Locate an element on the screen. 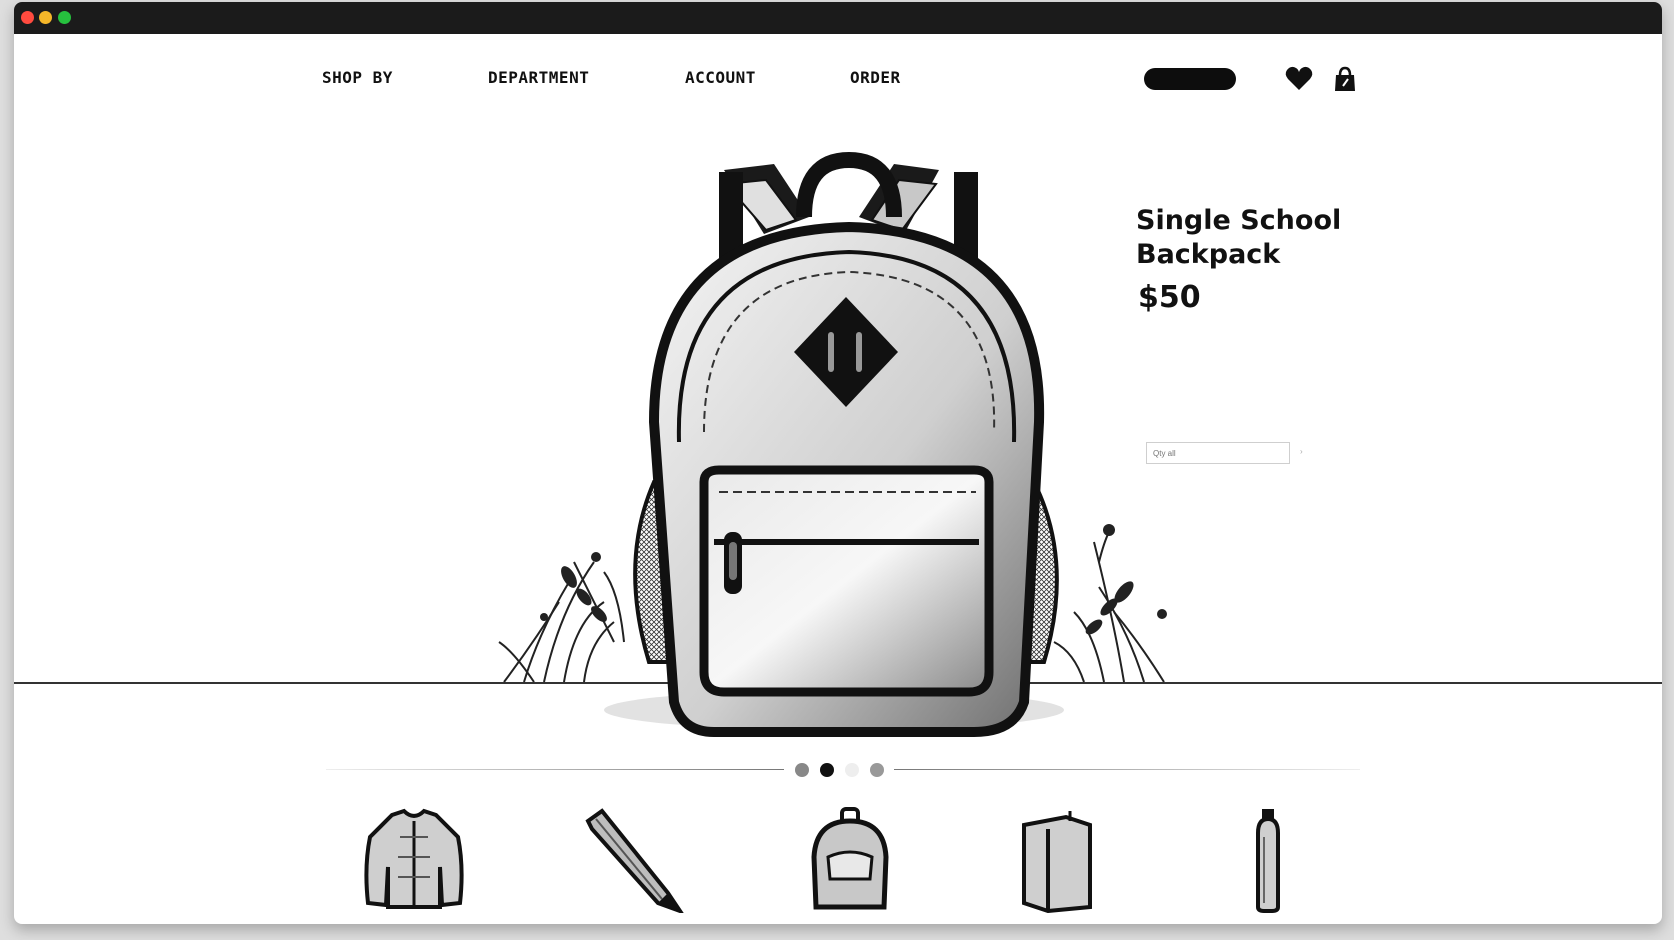  thumbnail-water-bottle is located at coordinates (1268, 860).